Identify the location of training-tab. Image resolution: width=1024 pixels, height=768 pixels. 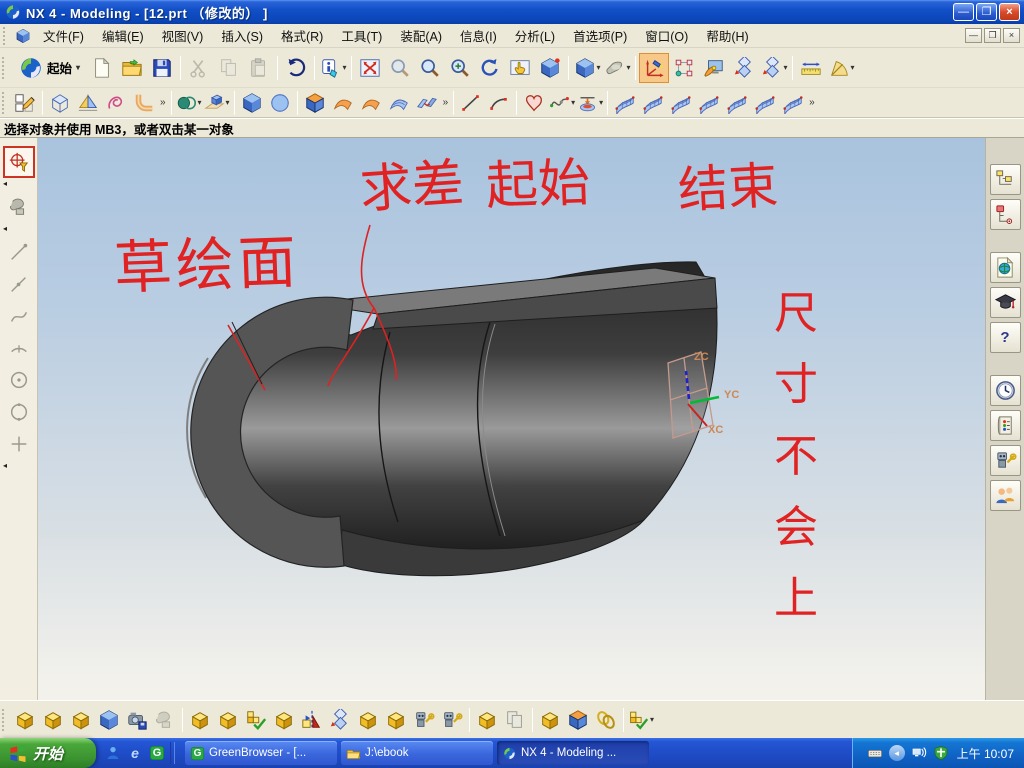
(1005, 302).